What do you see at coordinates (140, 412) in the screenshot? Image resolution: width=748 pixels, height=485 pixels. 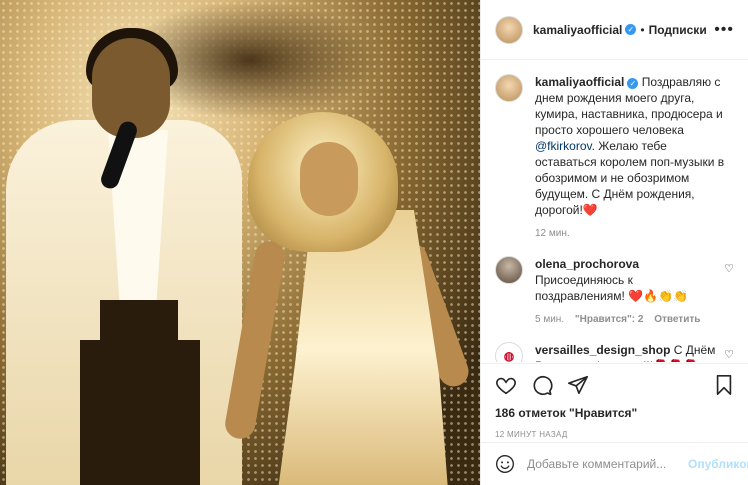 I see `man-legs` at bounding box center [140, 412].